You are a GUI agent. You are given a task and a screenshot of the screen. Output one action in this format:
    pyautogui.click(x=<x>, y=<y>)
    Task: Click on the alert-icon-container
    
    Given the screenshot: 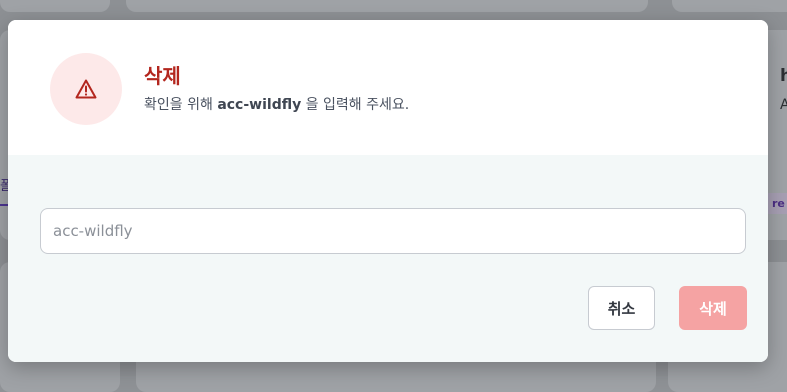 What is the action you would take?
    pyautogui.click(x=86, y=89)
    